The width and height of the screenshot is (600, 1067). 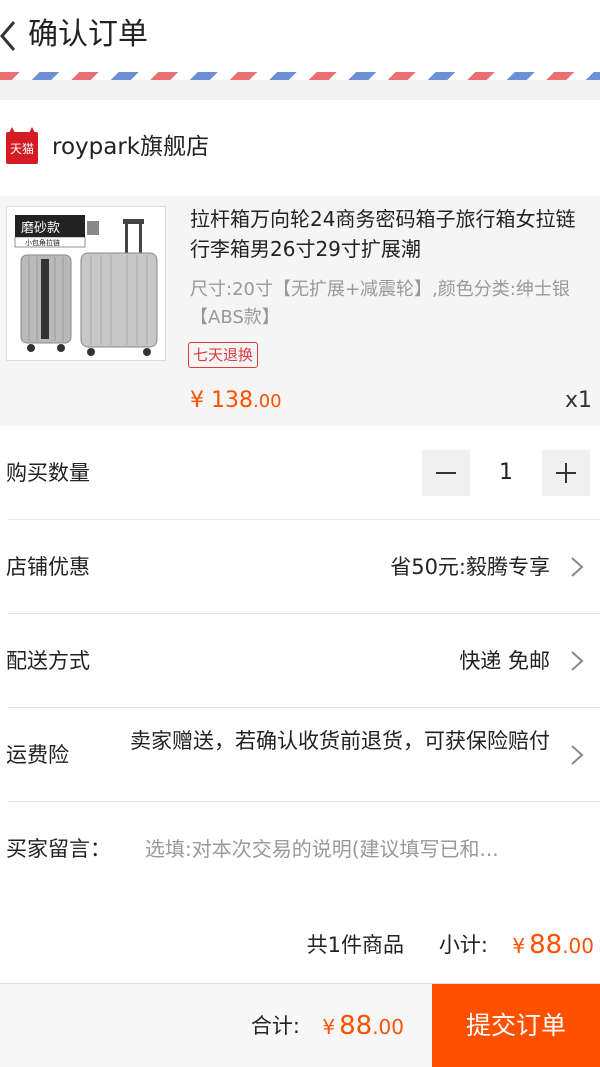 I want to click on submit-order-button: 提交订单, so click(x=516, y=1025).